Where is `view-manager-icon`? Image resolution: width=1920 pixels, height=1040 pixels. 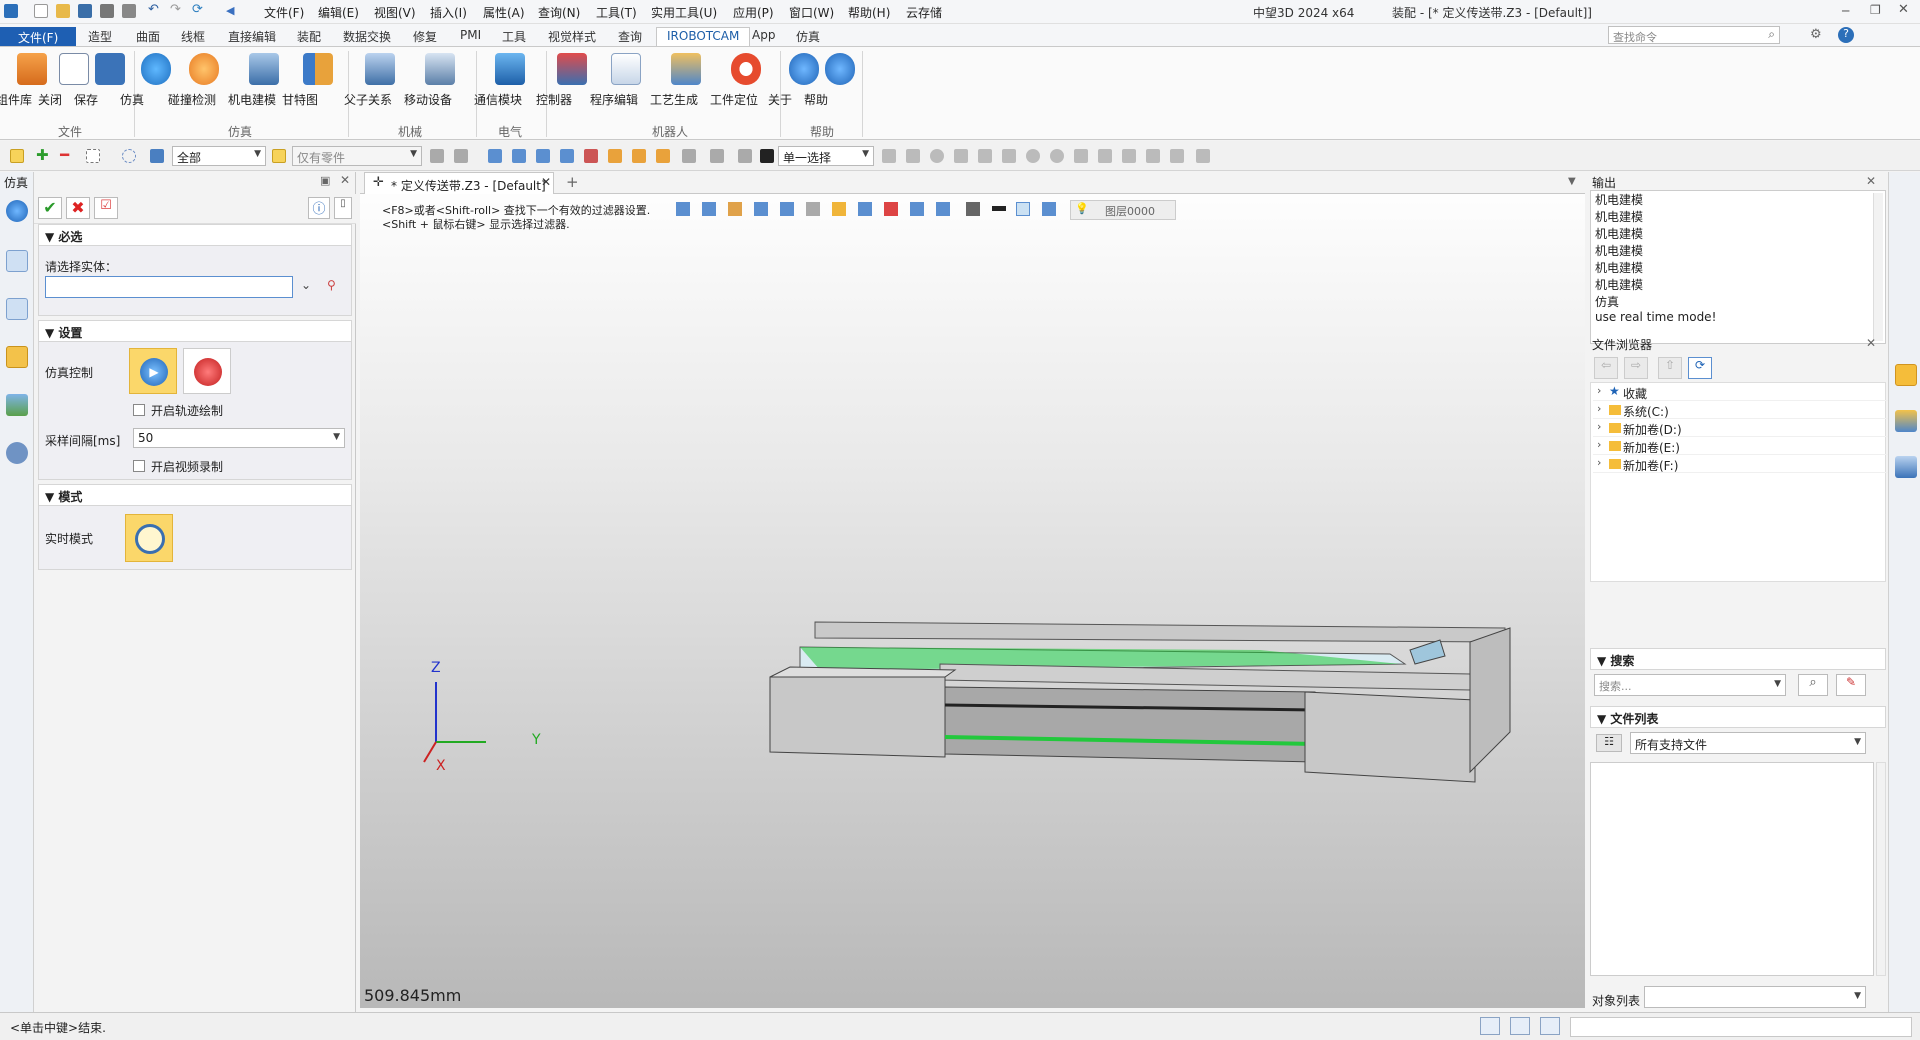 view-manager-icon is located at coordinates (17, 405).